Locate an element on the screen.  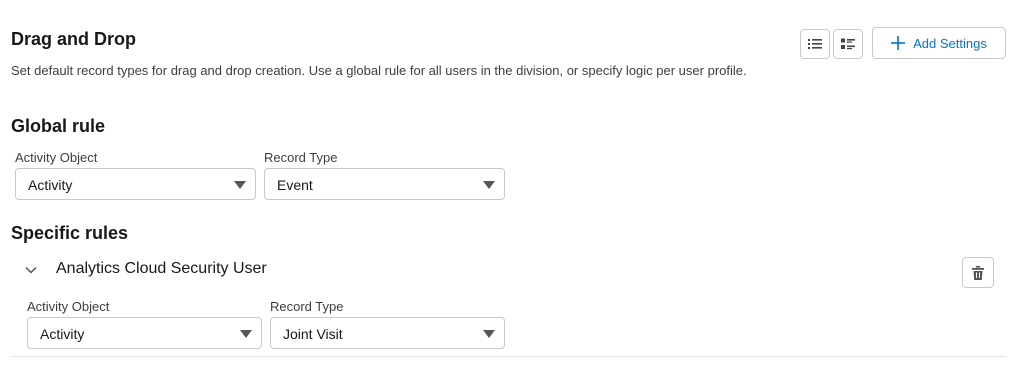
rule-activity-object-label: Activity Object is located at coordinates (68, 306).